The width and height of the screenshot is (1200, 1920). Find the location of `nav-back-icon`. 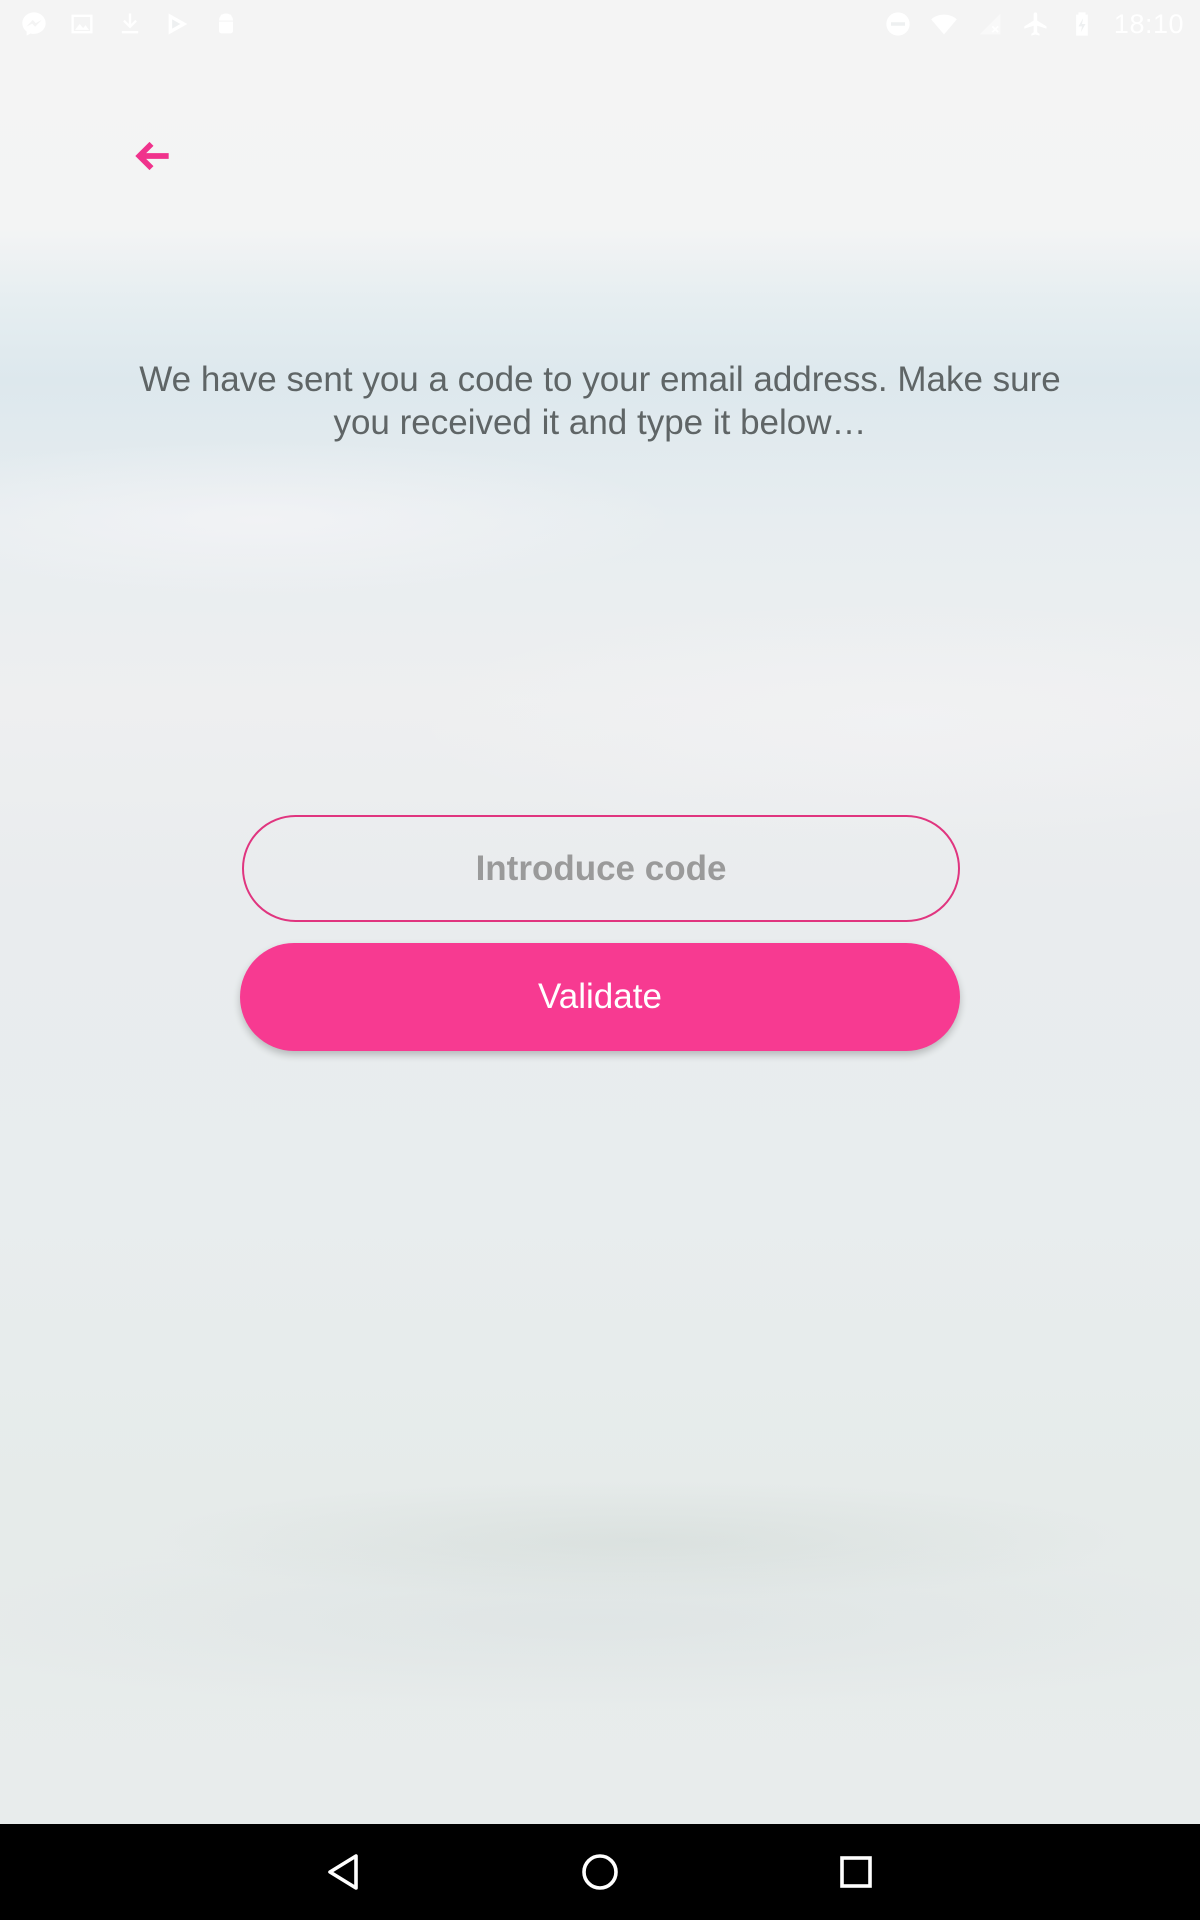

nav-back-icon is located at coordinates (343, 1872).